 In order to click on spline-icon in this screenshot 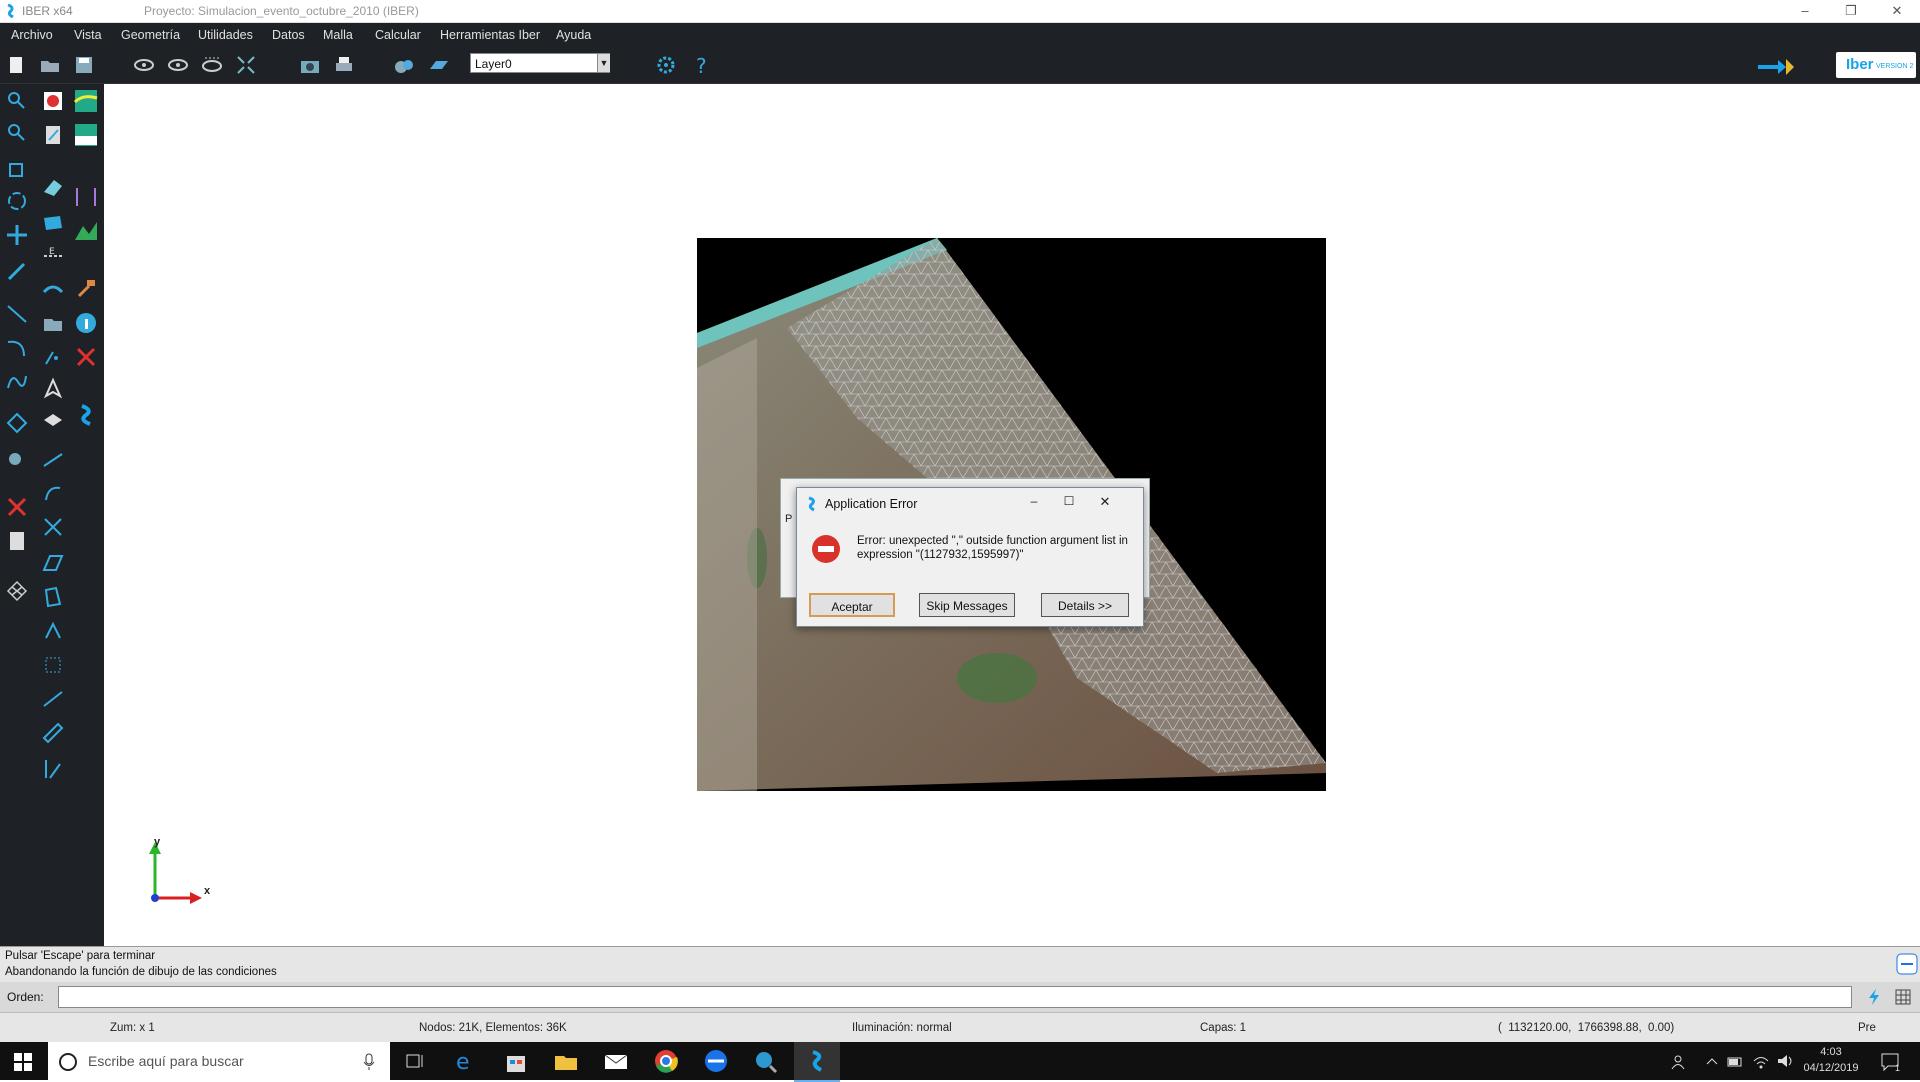, I will do `click(17, 381)`.